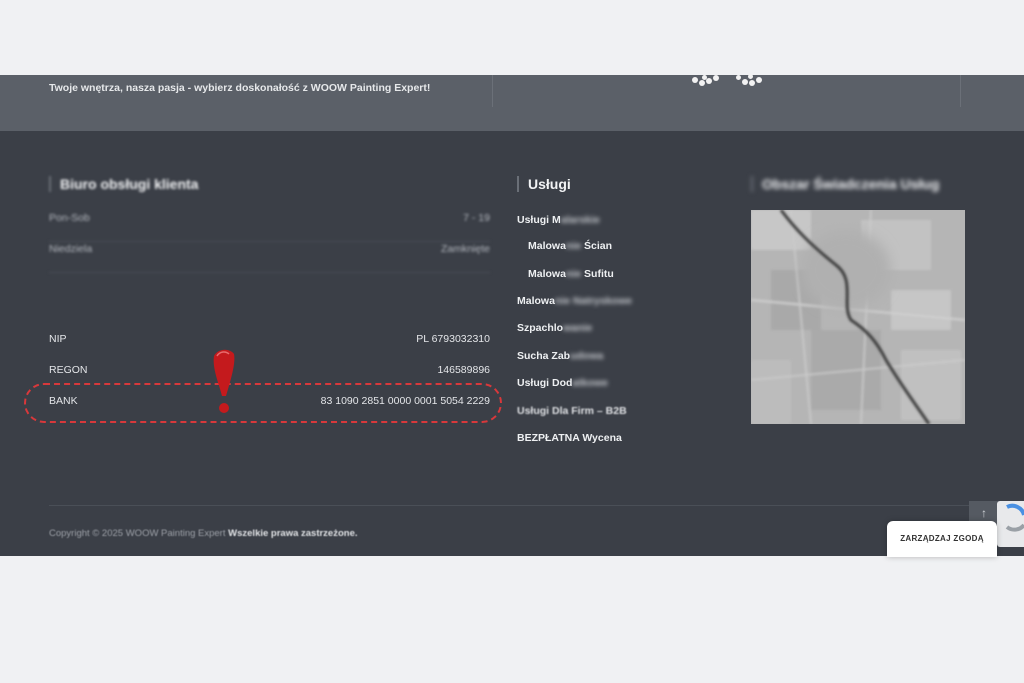  Describe the element at coordinates (123, 184) in the screenshot. I see `office-title: Biuro obsługi klienta` at that location.